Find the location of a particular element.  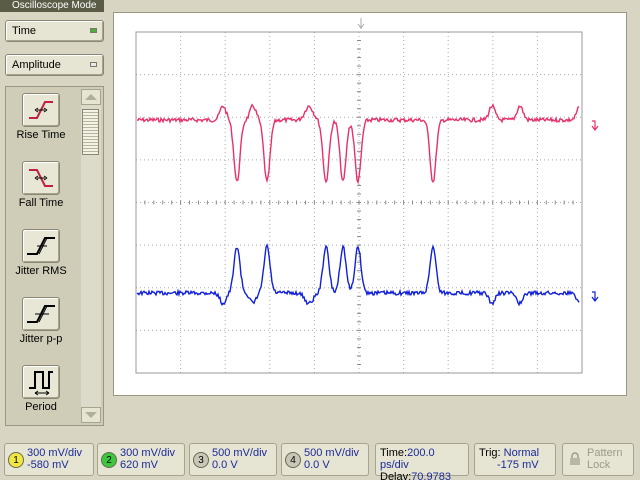

rise-time-button: Rise Time is located at coordinates (41, 117).